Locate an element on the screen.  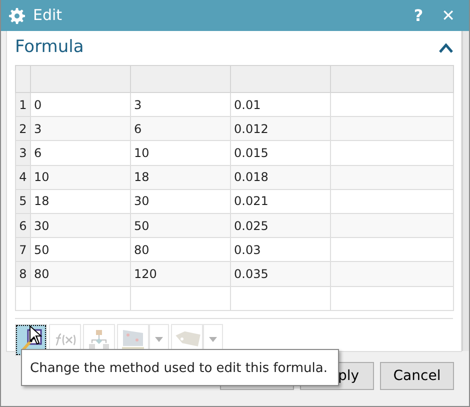
row-number: 3 is located at coordinates (23, 153).